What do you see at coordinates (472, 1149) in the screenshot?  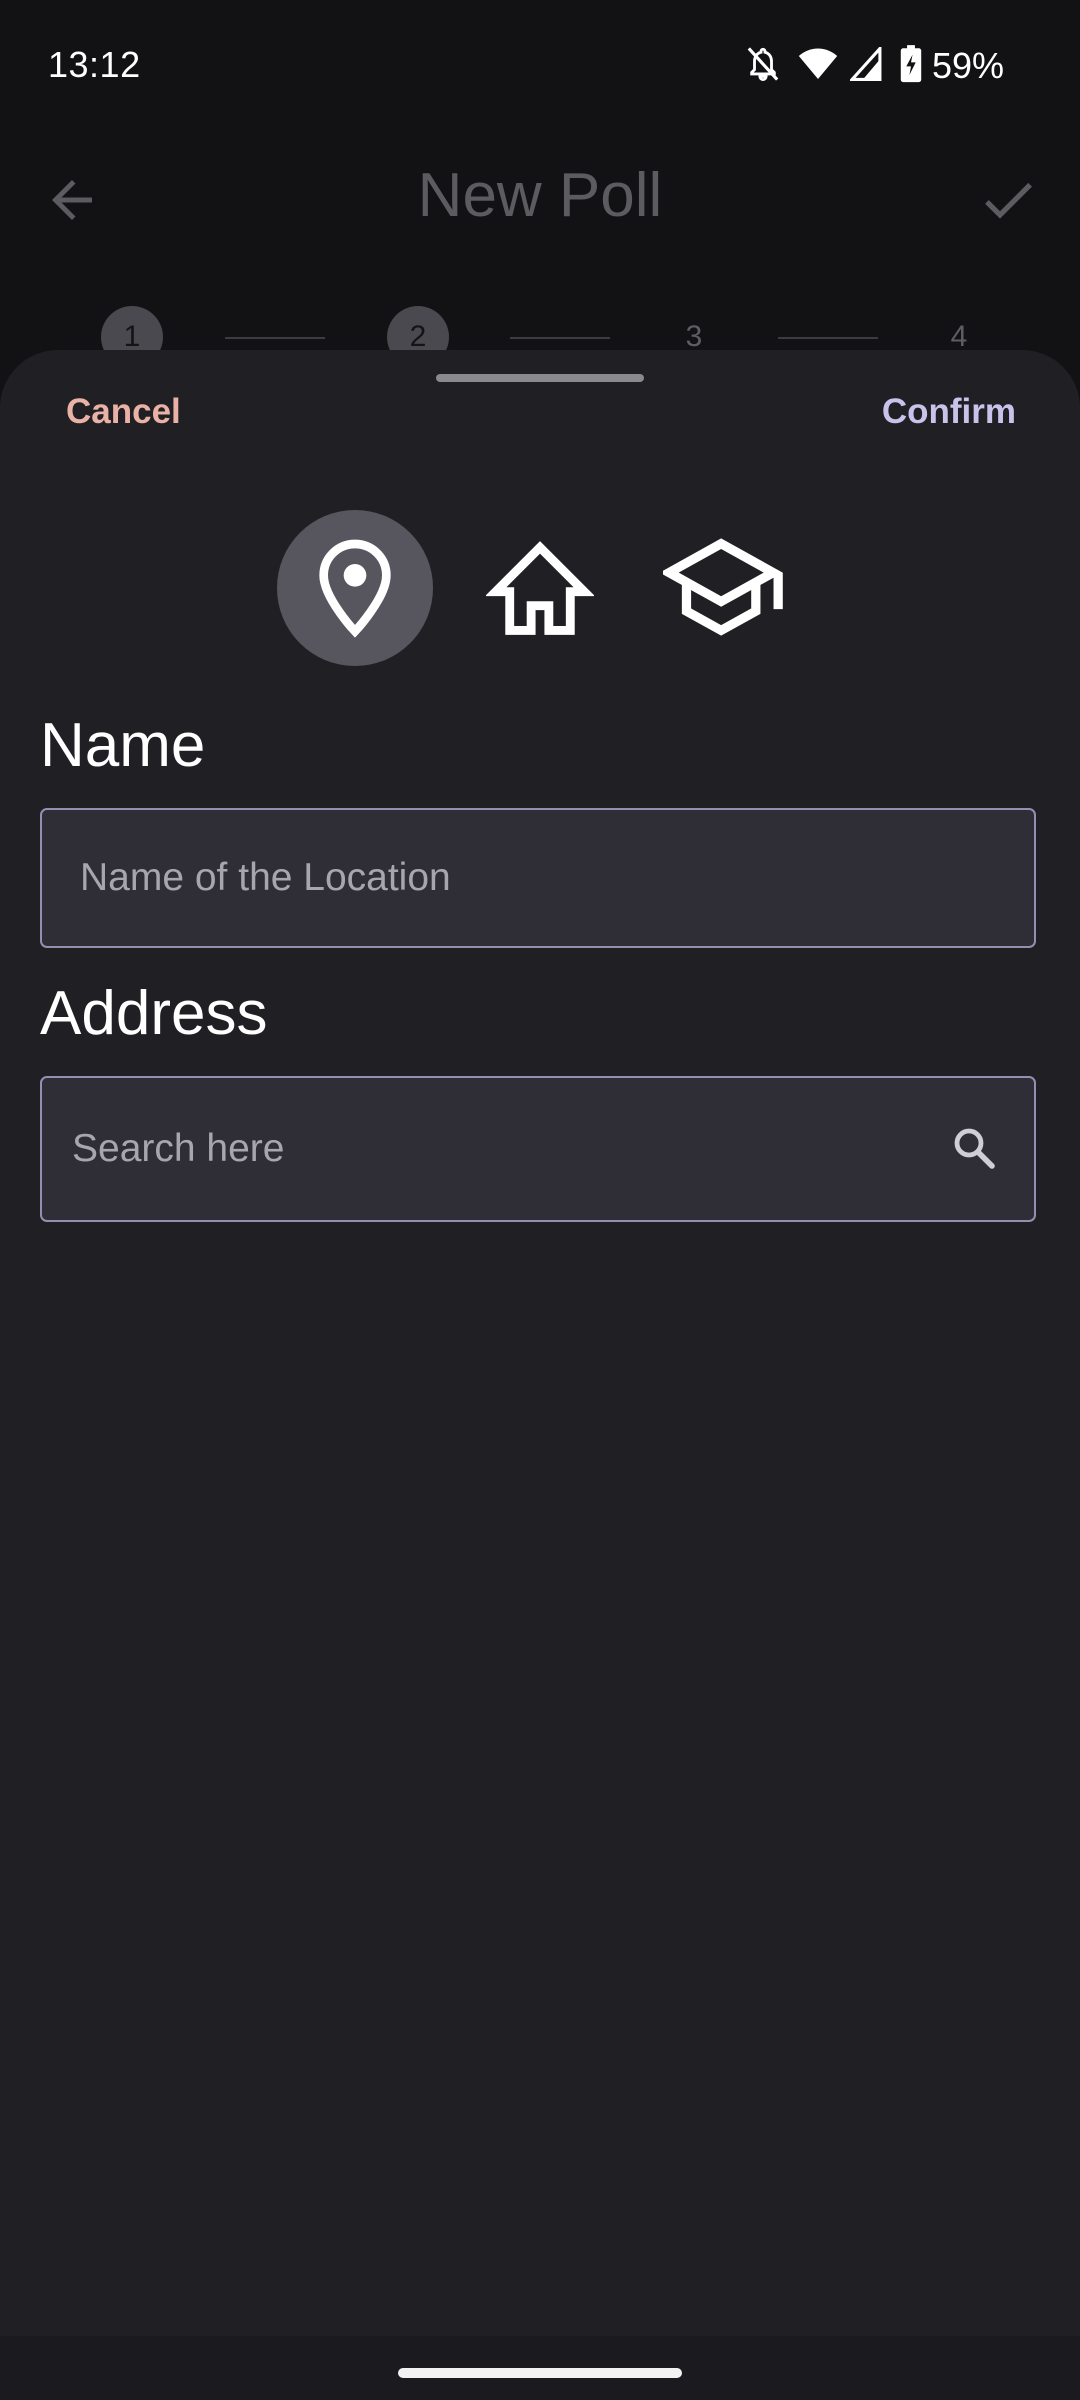 I see `address-search-input` at bounding box center [472, 1149].